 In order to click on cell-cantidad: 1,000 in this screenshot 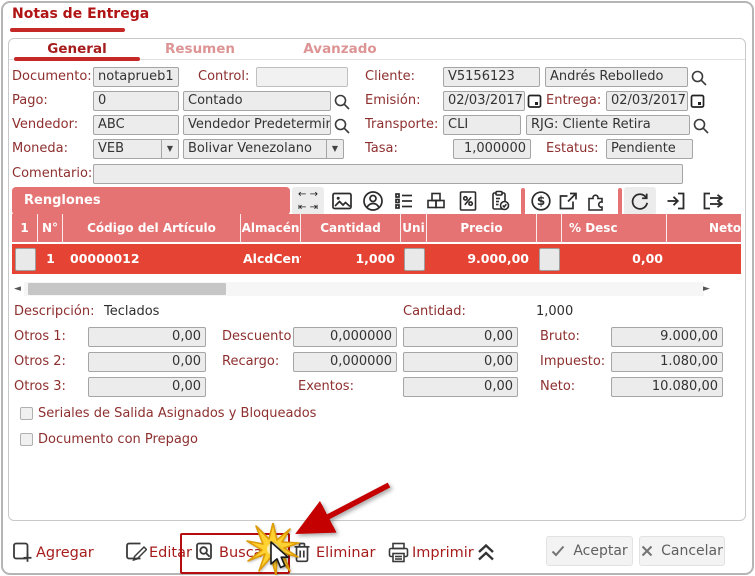, I will do `click(375, 258)`.